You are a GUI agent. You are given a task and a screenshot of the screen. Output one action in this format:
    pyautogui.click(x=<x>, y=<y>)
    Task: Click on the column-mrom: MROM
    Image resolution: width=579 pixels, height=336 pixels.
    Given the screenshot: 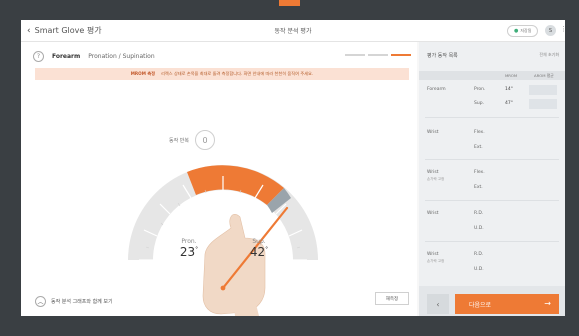 What is the action you would take?
    pyautogui.click(x=511, y=75)
    